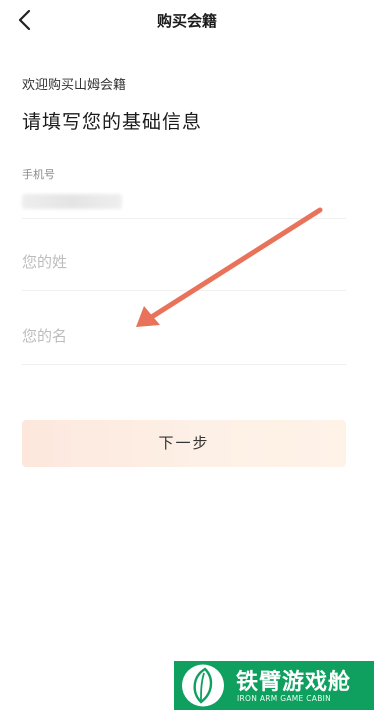  What do you see at coordinates (184, 443) in the screenshot?
I see `next-button: 下一步` at bounding box center [184, 443].